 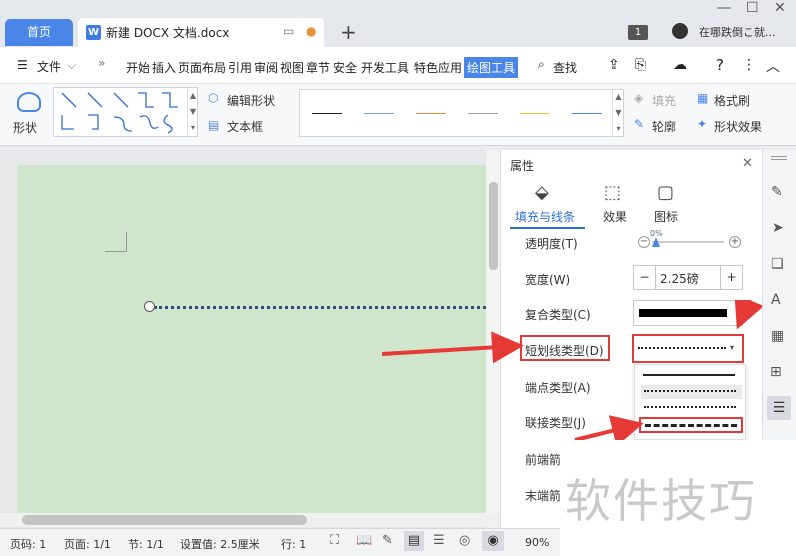 What do you see at coordinates (522, 165) in the screenshot?
I see `panel-title: 属性` at bounding box center [522, 165].